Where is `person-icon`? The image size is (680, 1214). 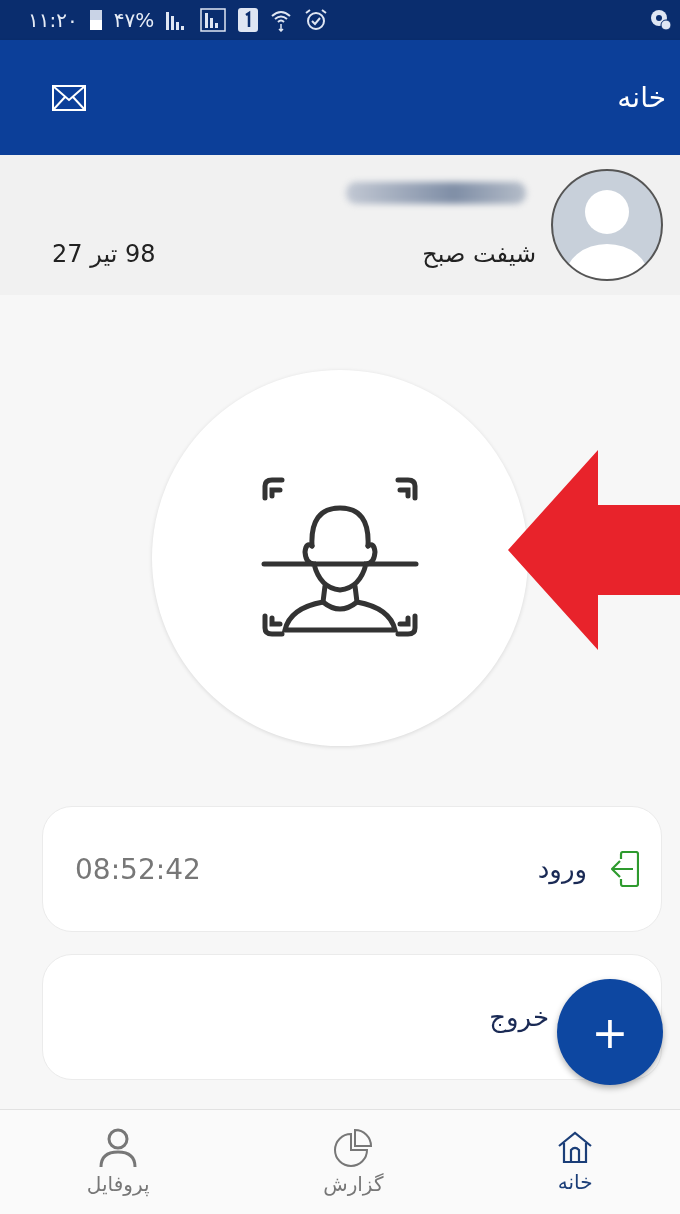 person-icon is located at coordinates (118, 1148).